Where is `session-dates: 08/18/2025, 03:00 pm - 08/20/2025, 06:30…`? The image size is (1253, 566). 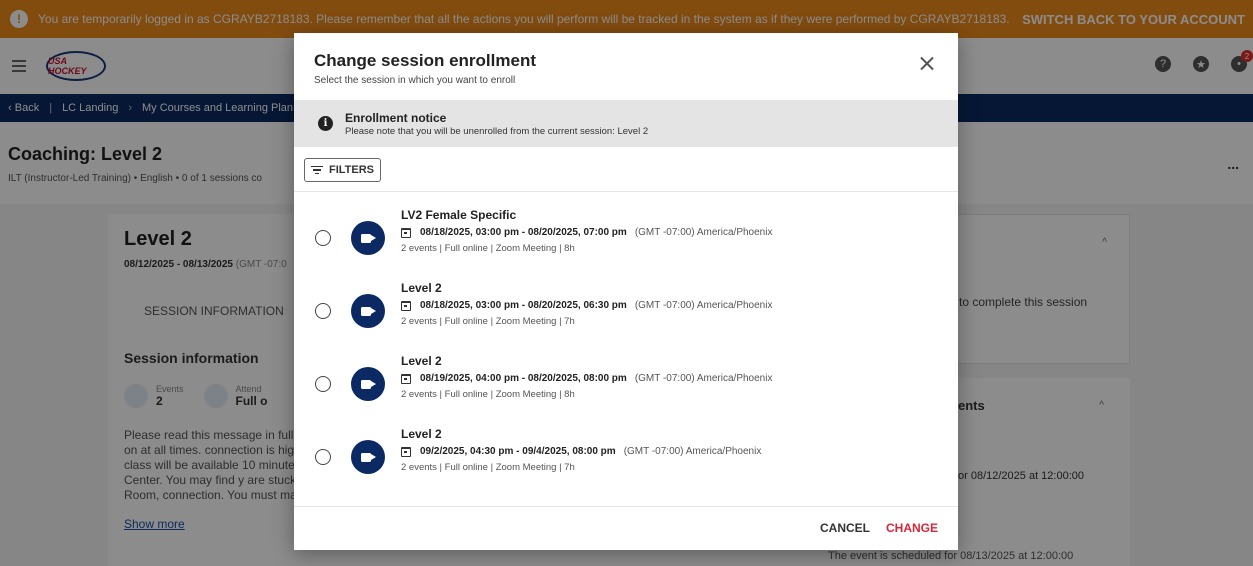
session-dates: 08/18/2025, 03:00 pm - 08/20/2025, 06:30… is located at coordinates (523, 305).